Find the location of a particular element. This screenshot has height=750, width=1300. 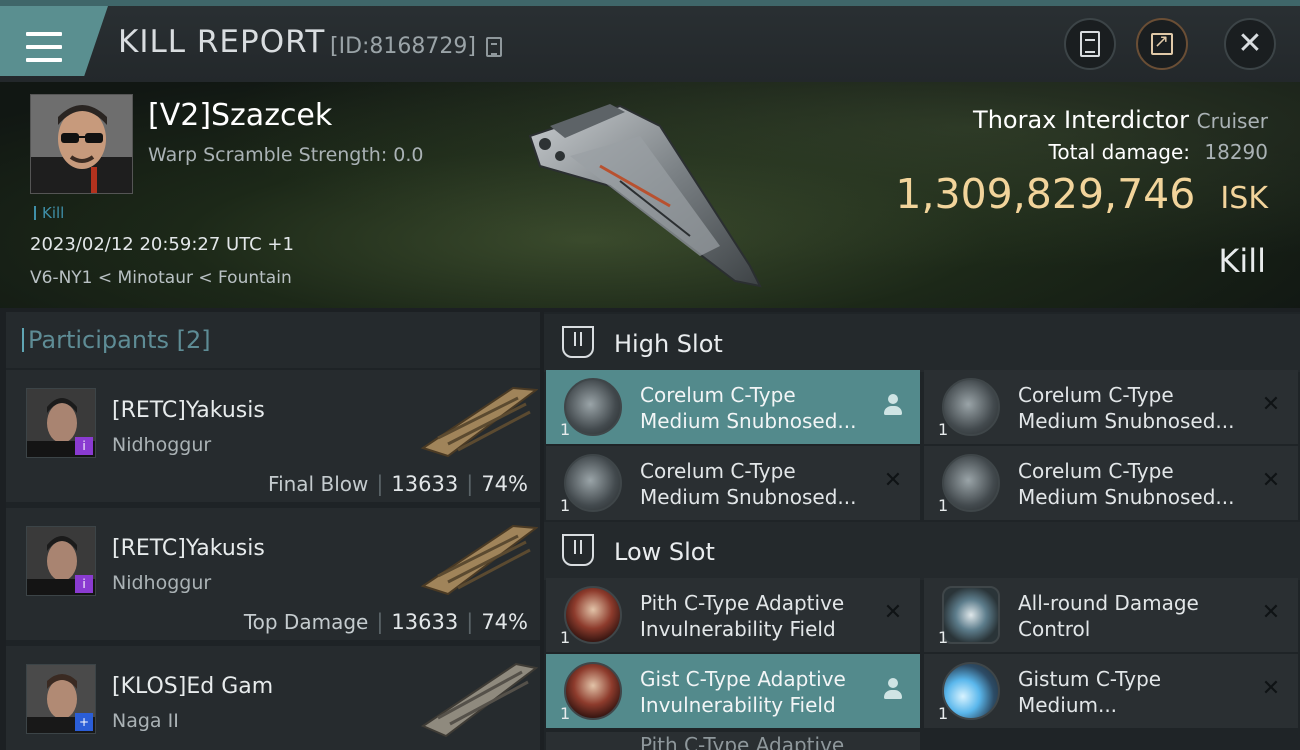

top-bar: KILL REPORT [ID:8168729] ✕ is located at coordinates (650, 41).